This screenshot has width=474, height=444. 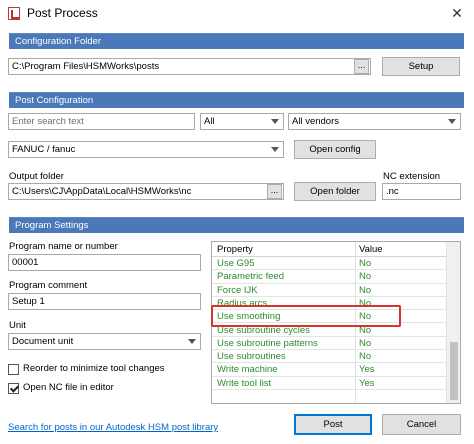 I want to click on property-row: Write tool list Yes, so click(x=329, y=383).